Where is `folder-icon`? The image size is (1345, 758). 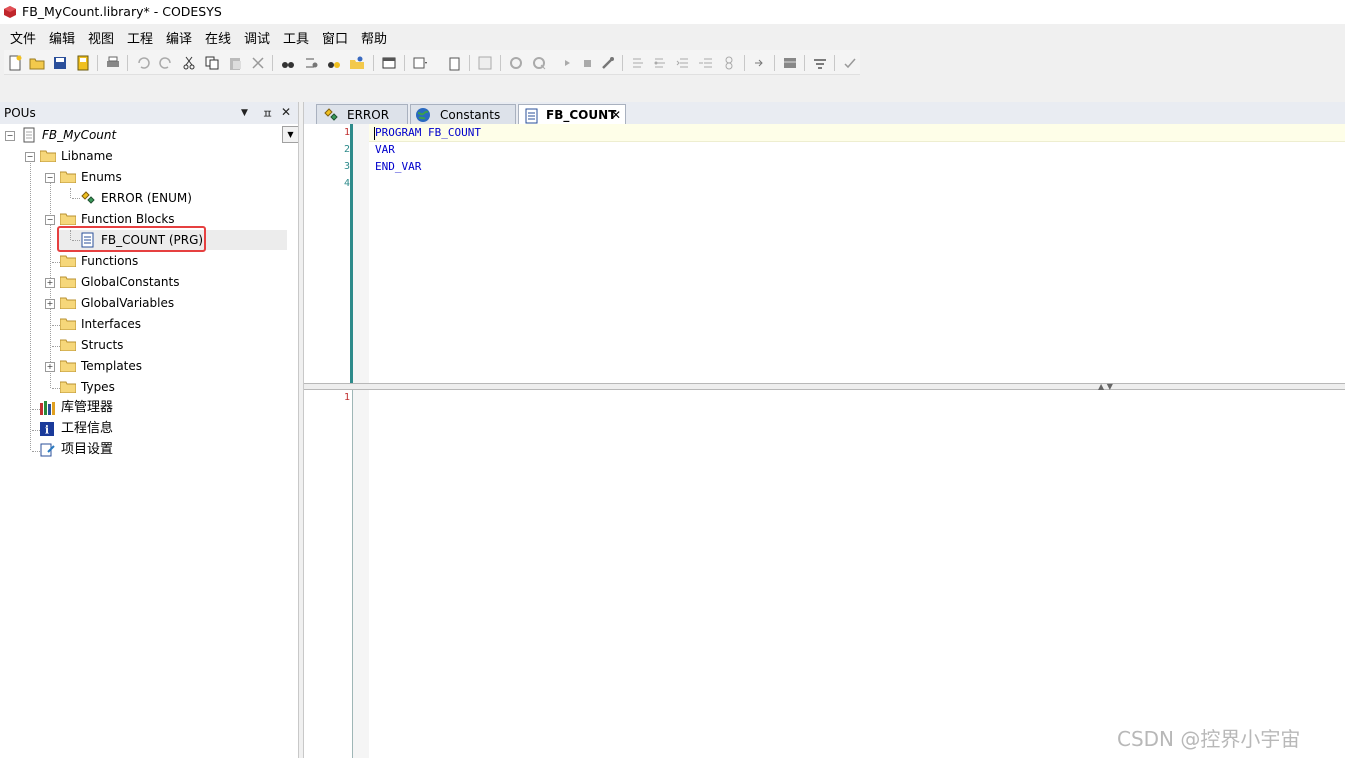 folder-icon is located at coordinates (68, 177).